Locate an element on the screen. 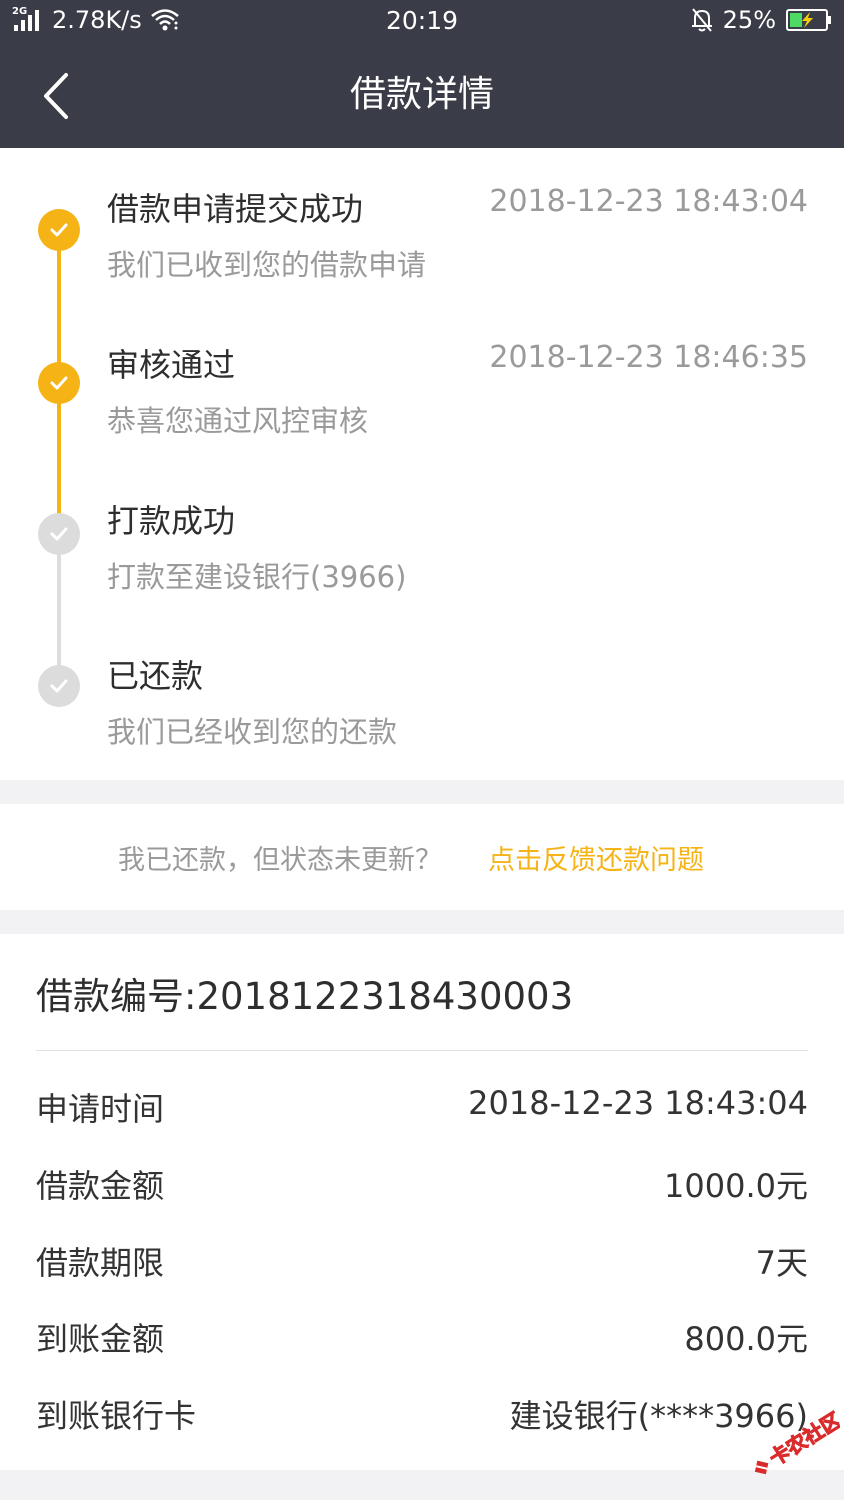  nav-bar: 借款详情 is located at coordinates (422, 96).